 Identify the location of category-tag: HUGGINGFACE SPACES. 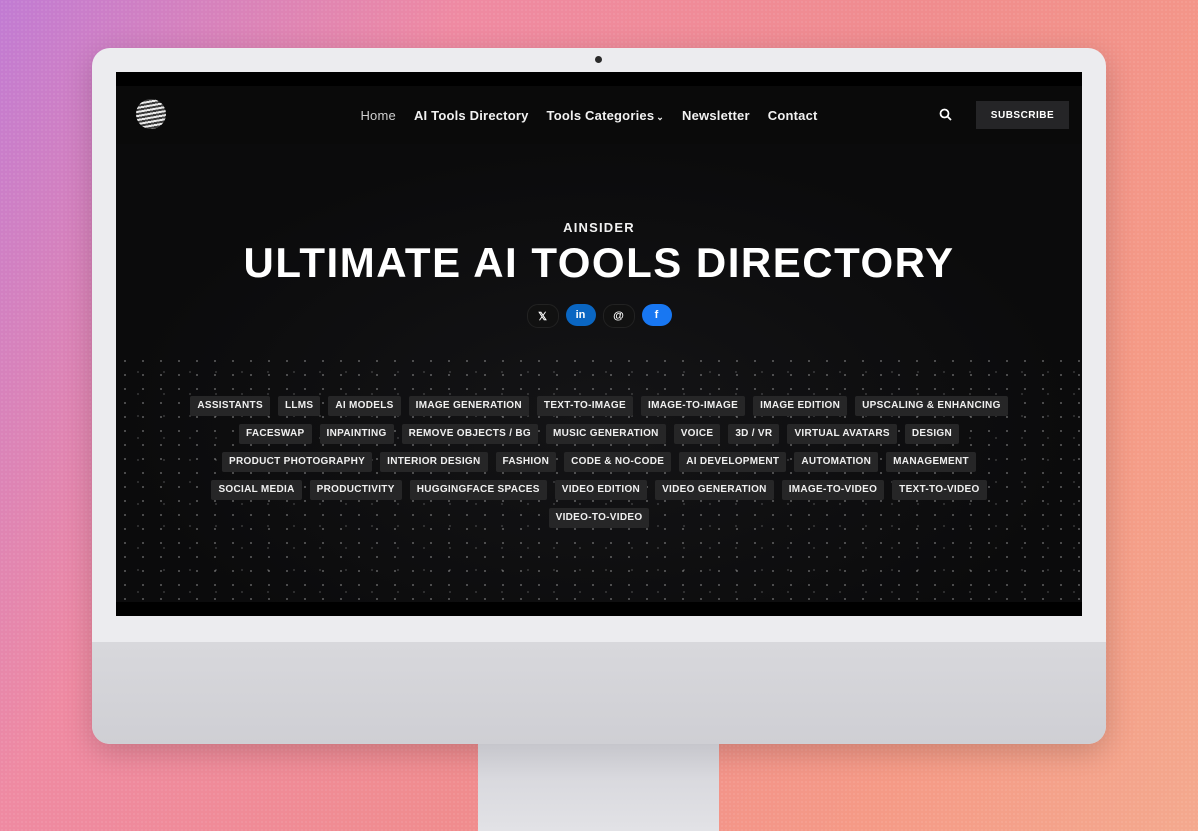
(478, 490).